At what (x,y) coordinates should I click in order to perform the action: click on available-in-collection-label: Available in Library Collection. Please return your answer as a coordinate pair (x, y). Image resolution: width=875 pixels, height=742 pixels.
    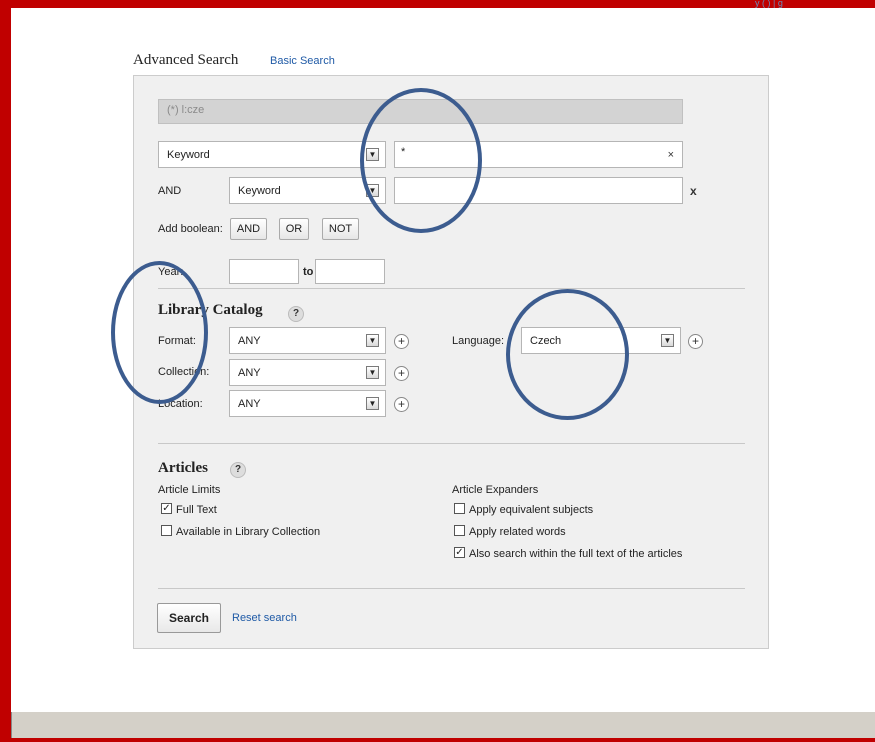
    Looking at the image, I should click on (248, 532).